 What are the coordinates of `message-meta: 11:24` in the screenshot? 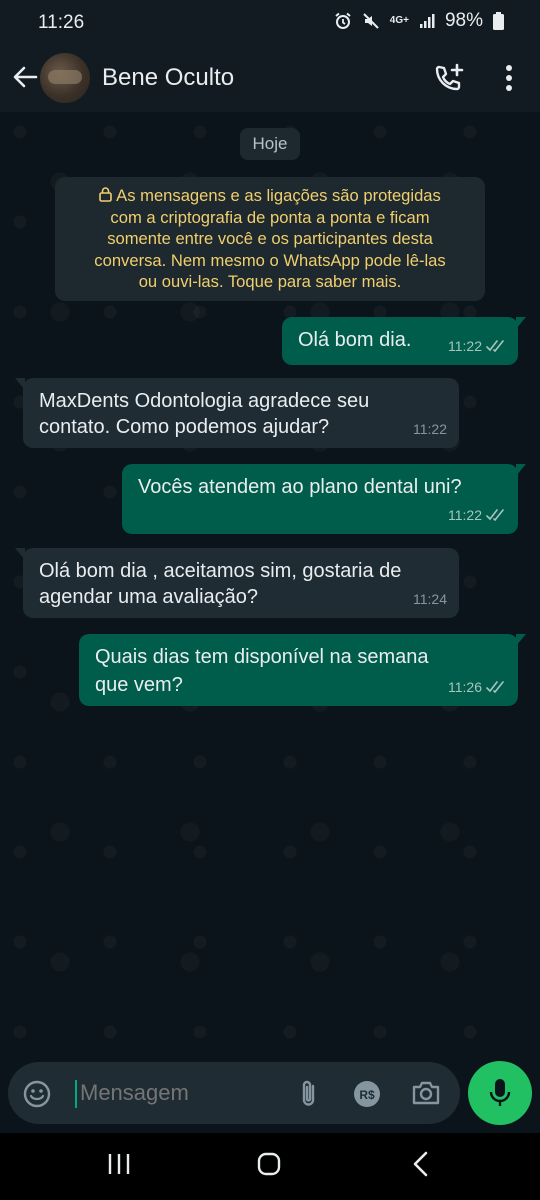 It's located at (430, 599).